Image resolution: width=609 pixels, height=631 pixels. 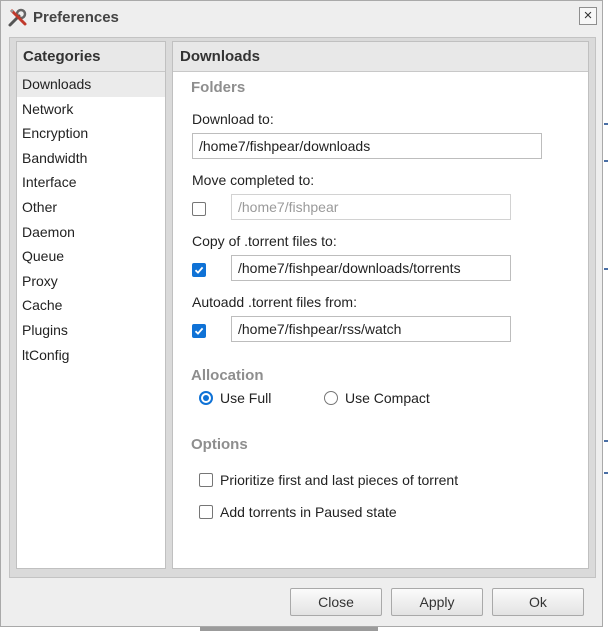 I want to click on category-downloads: Downloads, so click(x=91, y=84).